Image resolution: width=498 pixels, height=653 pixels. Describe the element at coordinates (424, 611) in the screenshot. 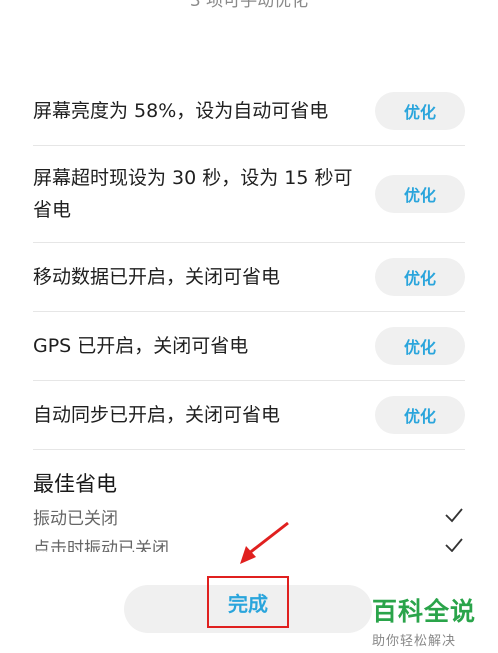

I see `watermark-title: 百科全说` at that location.